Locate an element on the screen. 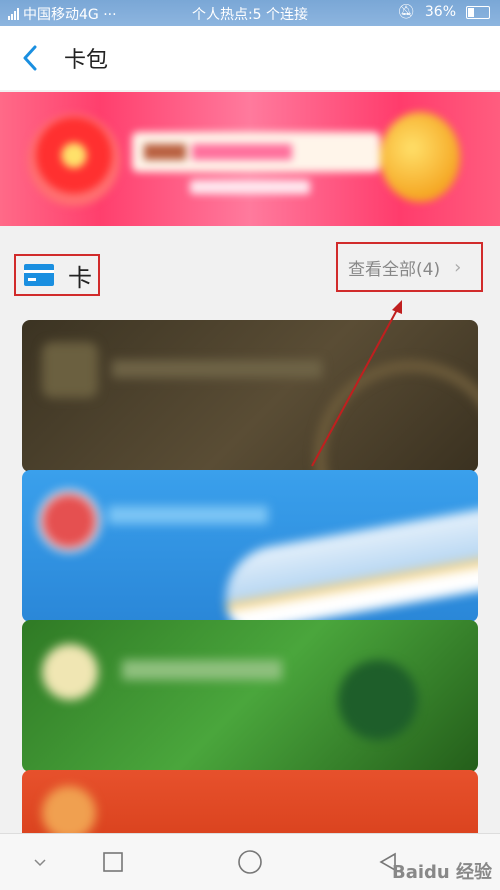 This screenshot has width=500, height=890. banner-subtext-block is located at coordinates (250, 187).